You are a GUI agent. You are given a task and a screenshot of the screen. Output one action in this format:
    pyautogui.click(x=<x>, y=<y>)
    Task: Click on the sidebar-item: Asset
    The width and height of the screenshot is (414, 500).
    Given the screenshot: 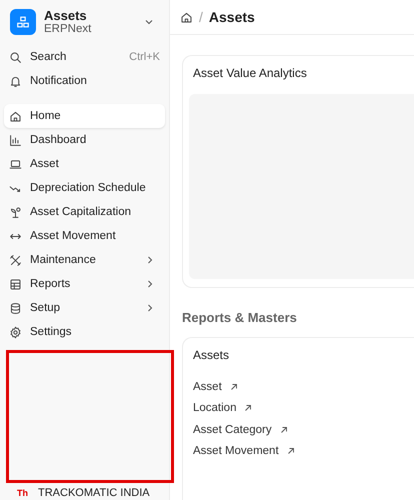 What is the action you would take?
    pyautogui.click(x=84, y=164)
    